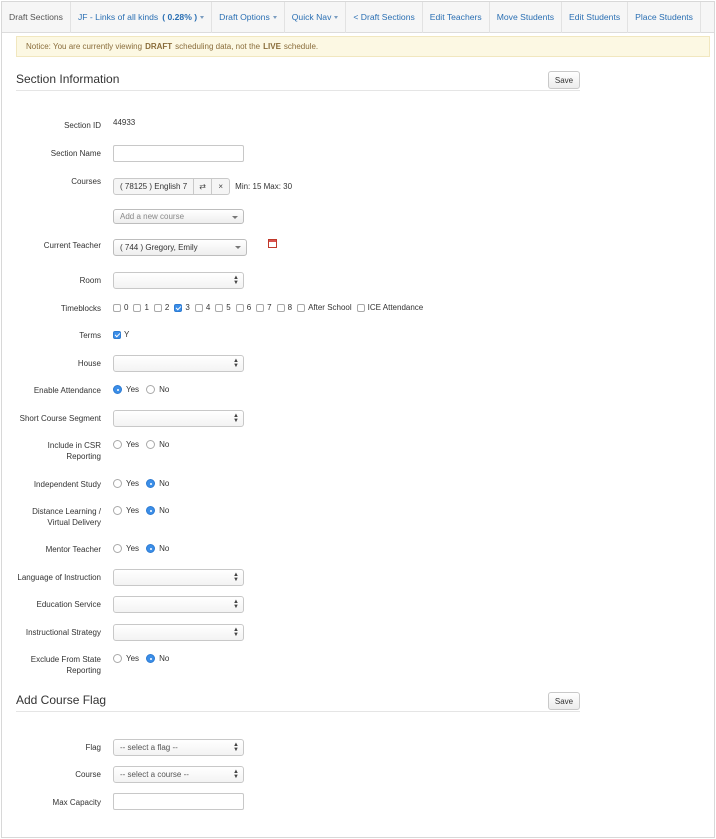 The image size is (716, 839). Describe the element at coordinates (126, 483) in the screenshot. I see `independent-study-yes-option: Yes` at that location.